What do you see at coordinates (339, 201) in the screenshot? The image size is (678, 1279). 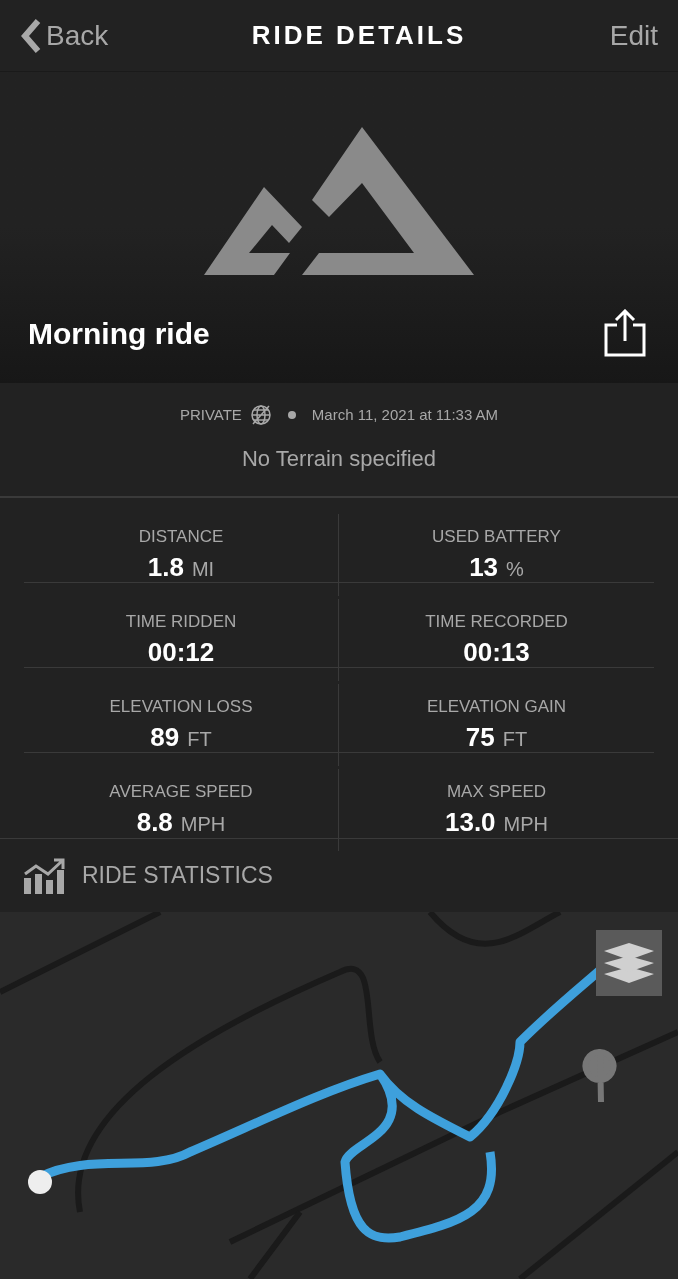 I see `mountain-icon` at bounding box center [339, 201].